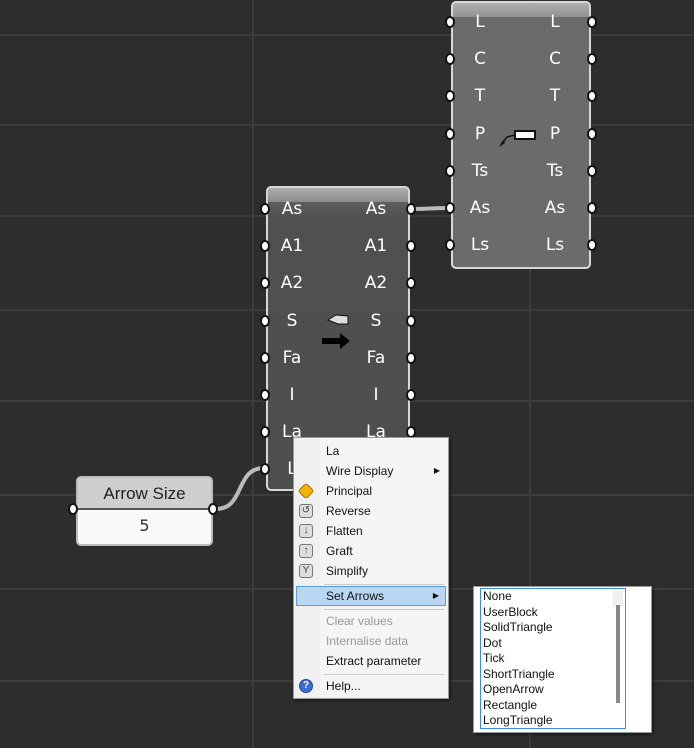 This screenshot has height=748, width=694. What do you see at coordinates (292, 395) in the screenshot?
I see `input-label: I` at bounding box center [292, 395].